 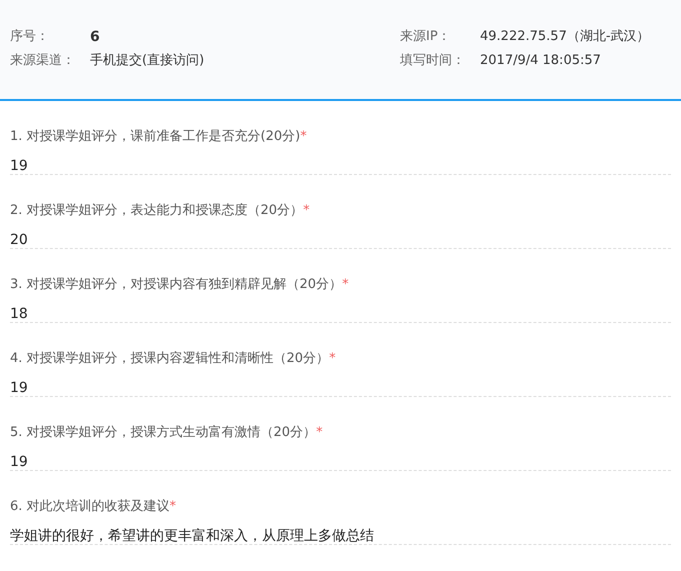 What do you see at coordinates (95, 37) in the screenshot?
I see `field-value: 6` at bounding box center [95, 37].